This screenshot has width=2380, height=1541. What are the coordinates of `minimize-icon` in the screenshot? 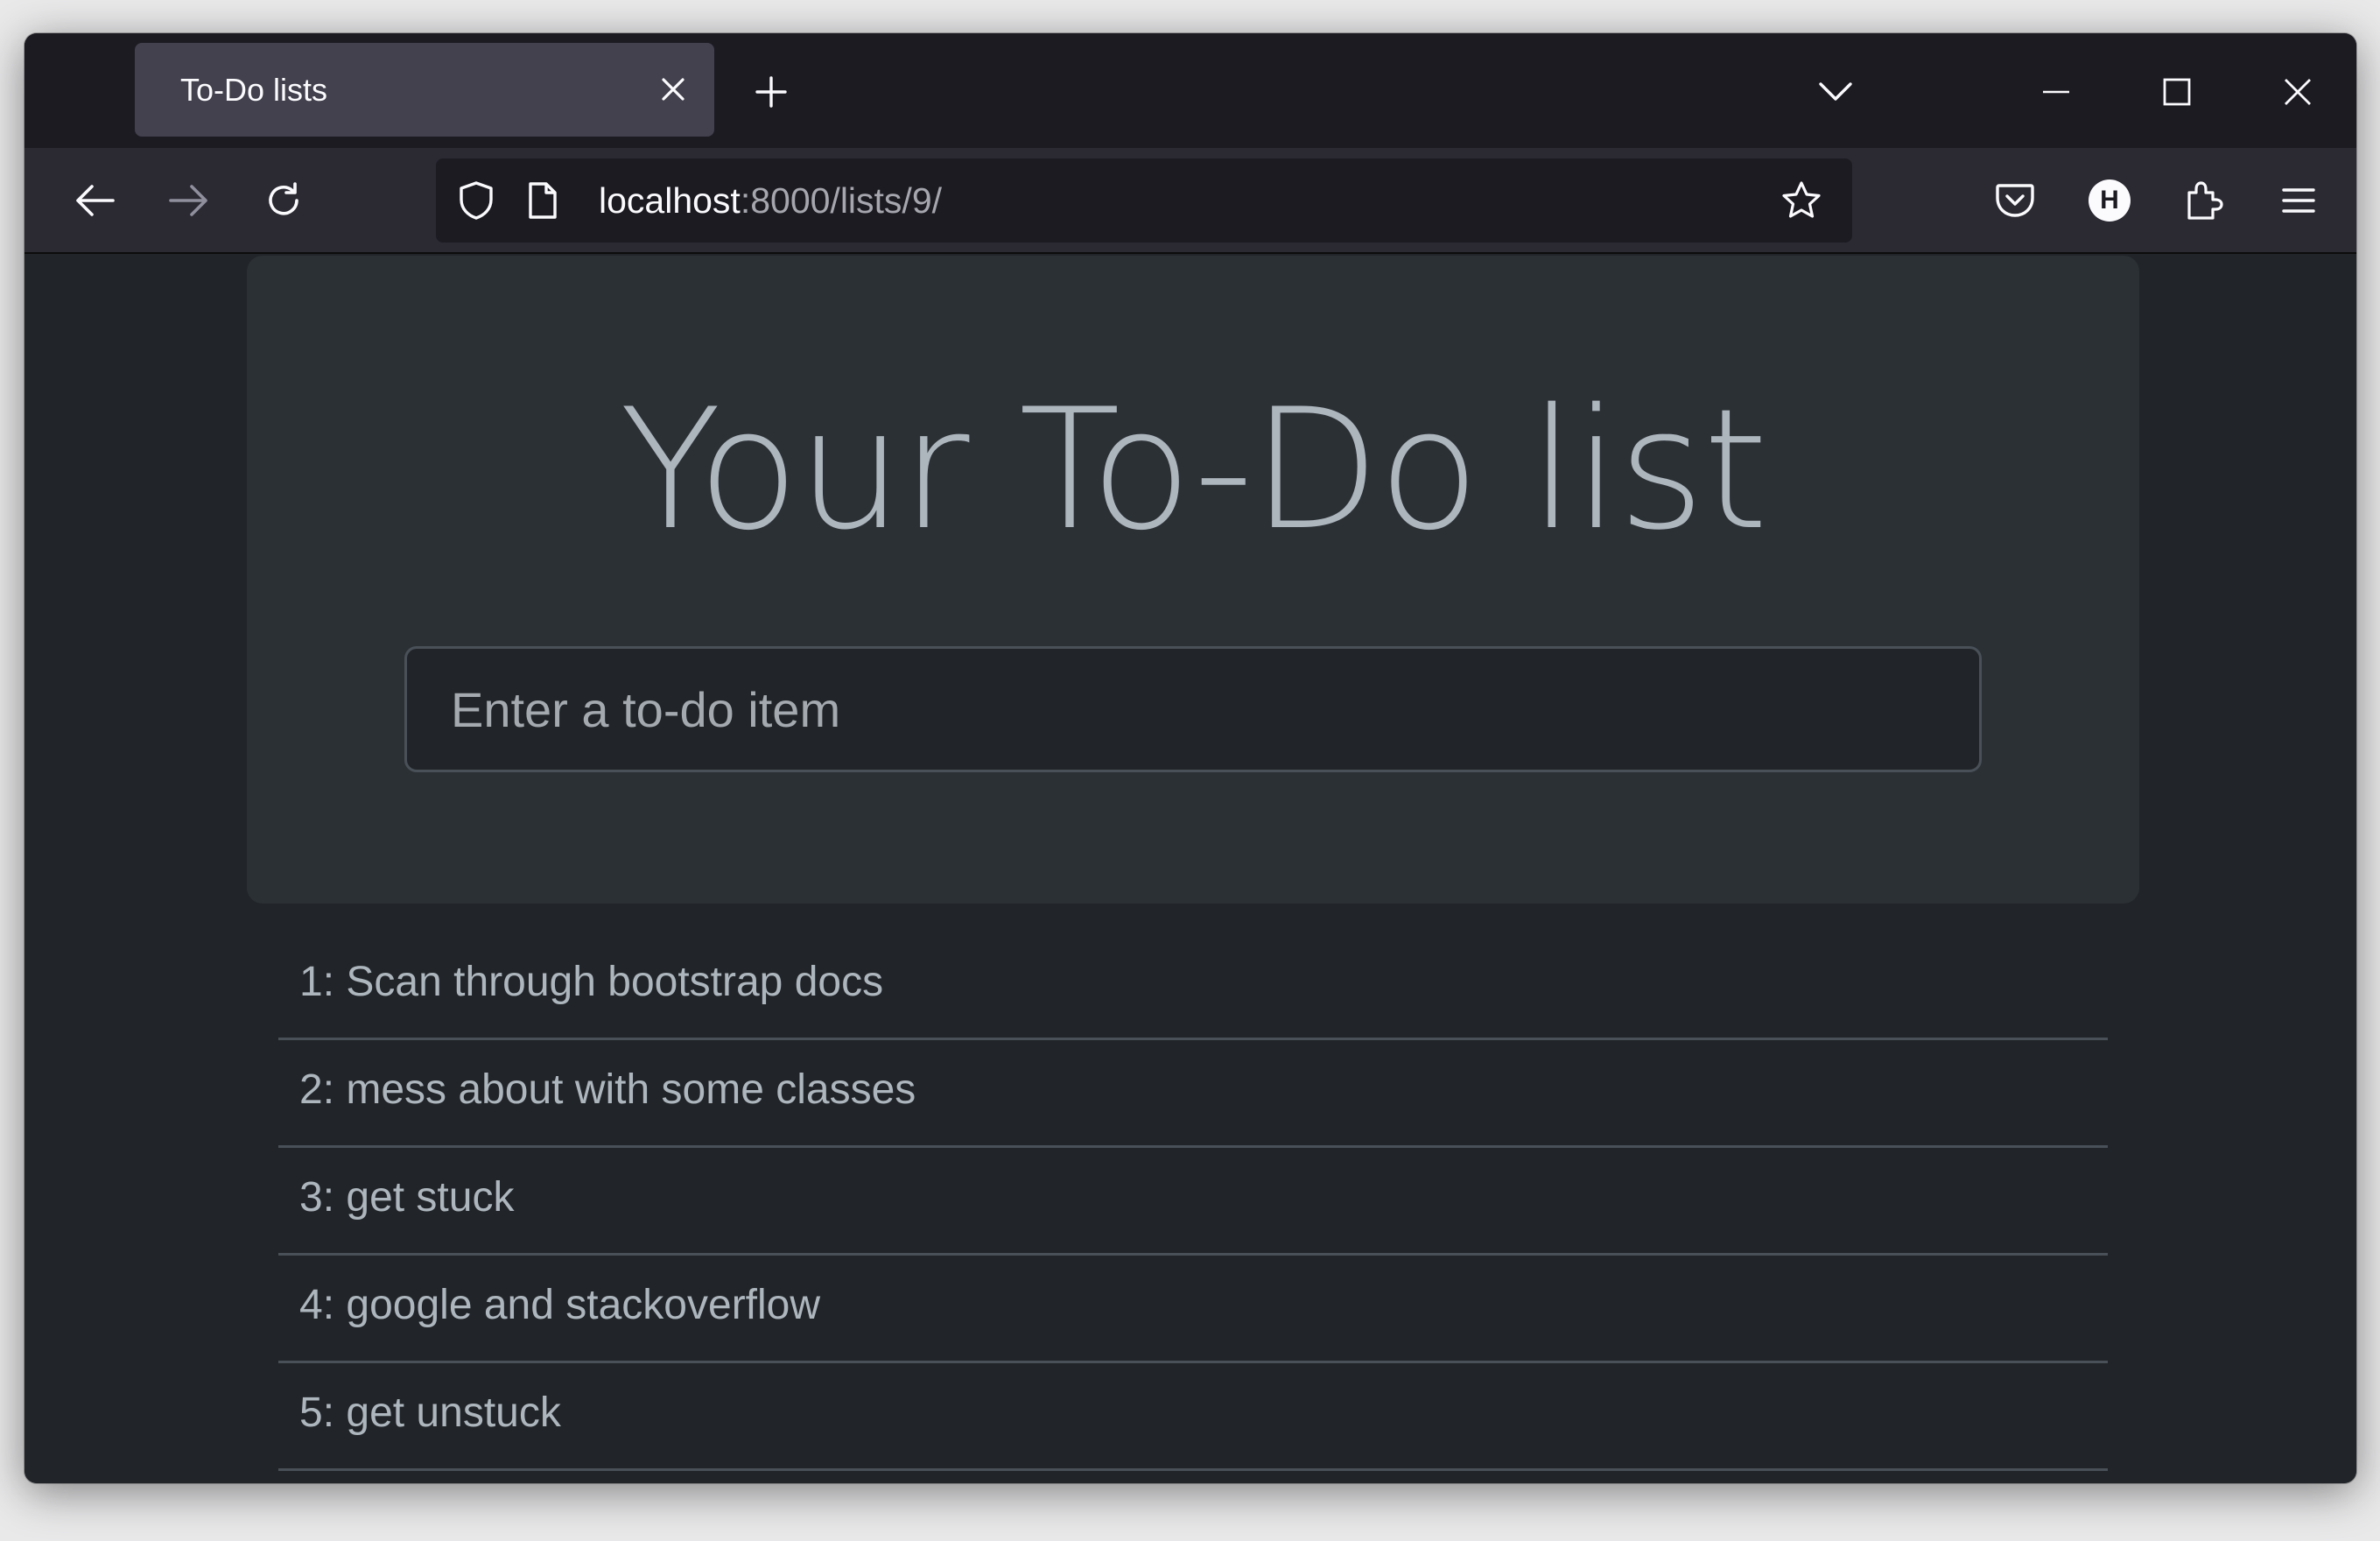 It's located at (2056, 92).